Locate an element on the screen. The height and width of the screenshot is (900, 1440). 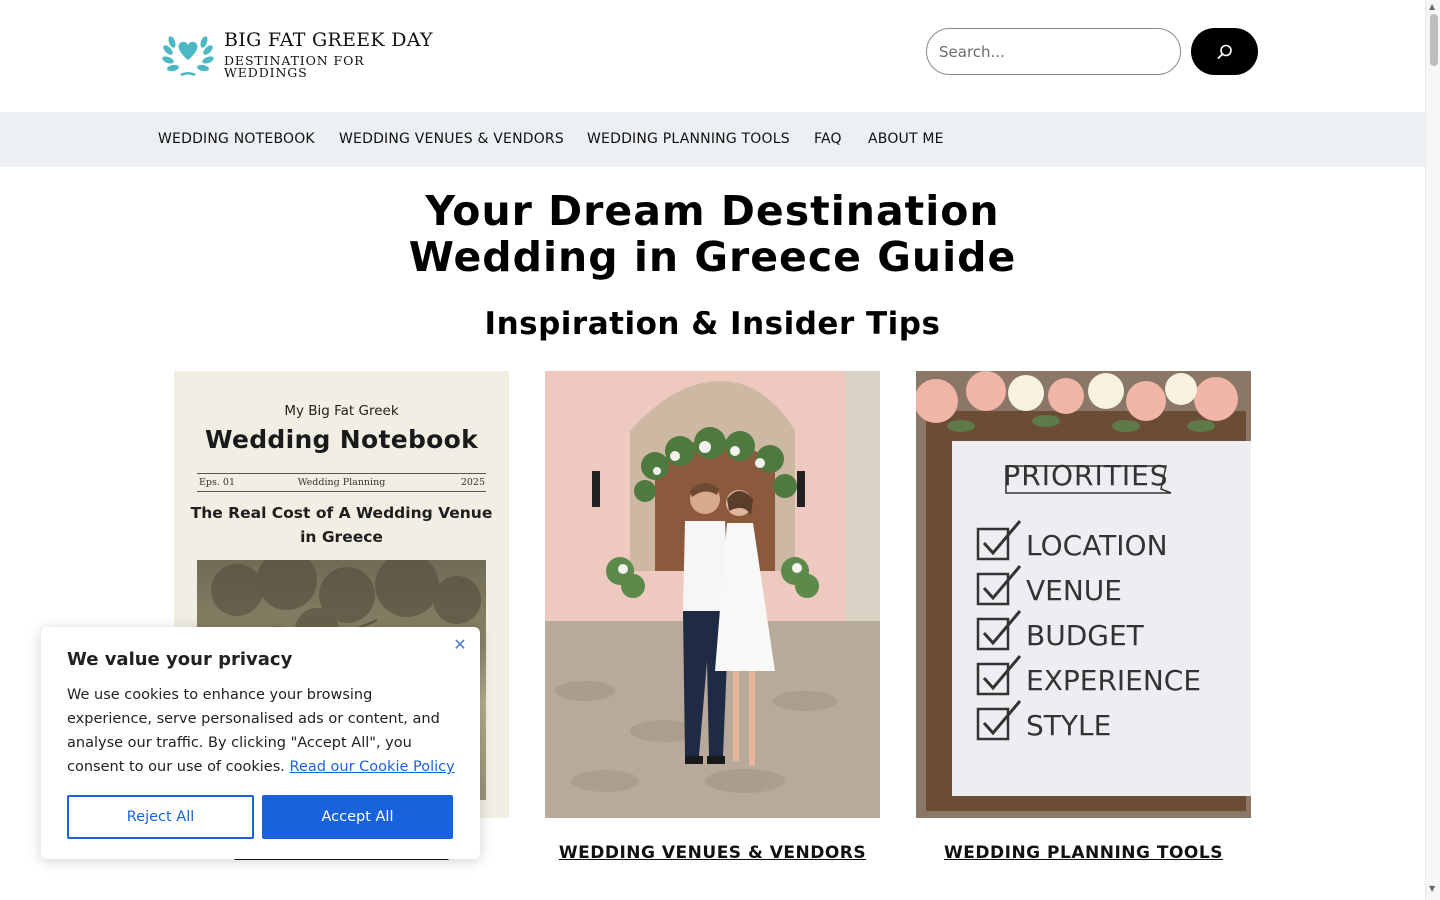
close-icon: ✕ is located at coordinates (460, 645).